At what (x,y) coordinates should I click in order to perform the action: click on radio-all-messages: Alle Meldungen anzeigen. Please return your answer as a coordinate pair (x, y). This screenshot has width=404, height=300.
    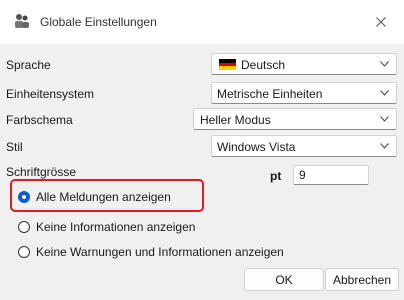
    Looking at the image, I should click on (94, 197).